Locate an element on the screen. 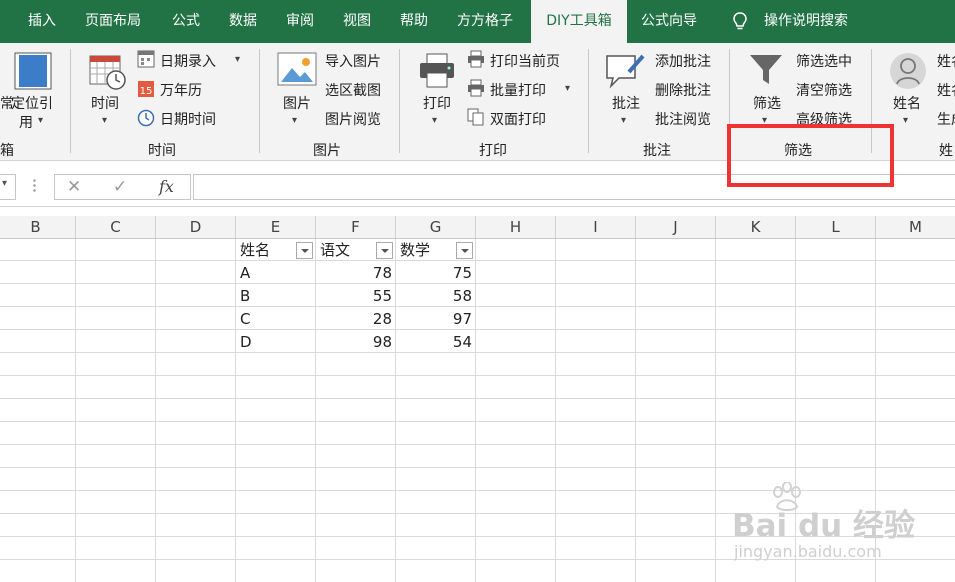  region-screenshot-button: 选区截图 is located at coordinates (353, 90).